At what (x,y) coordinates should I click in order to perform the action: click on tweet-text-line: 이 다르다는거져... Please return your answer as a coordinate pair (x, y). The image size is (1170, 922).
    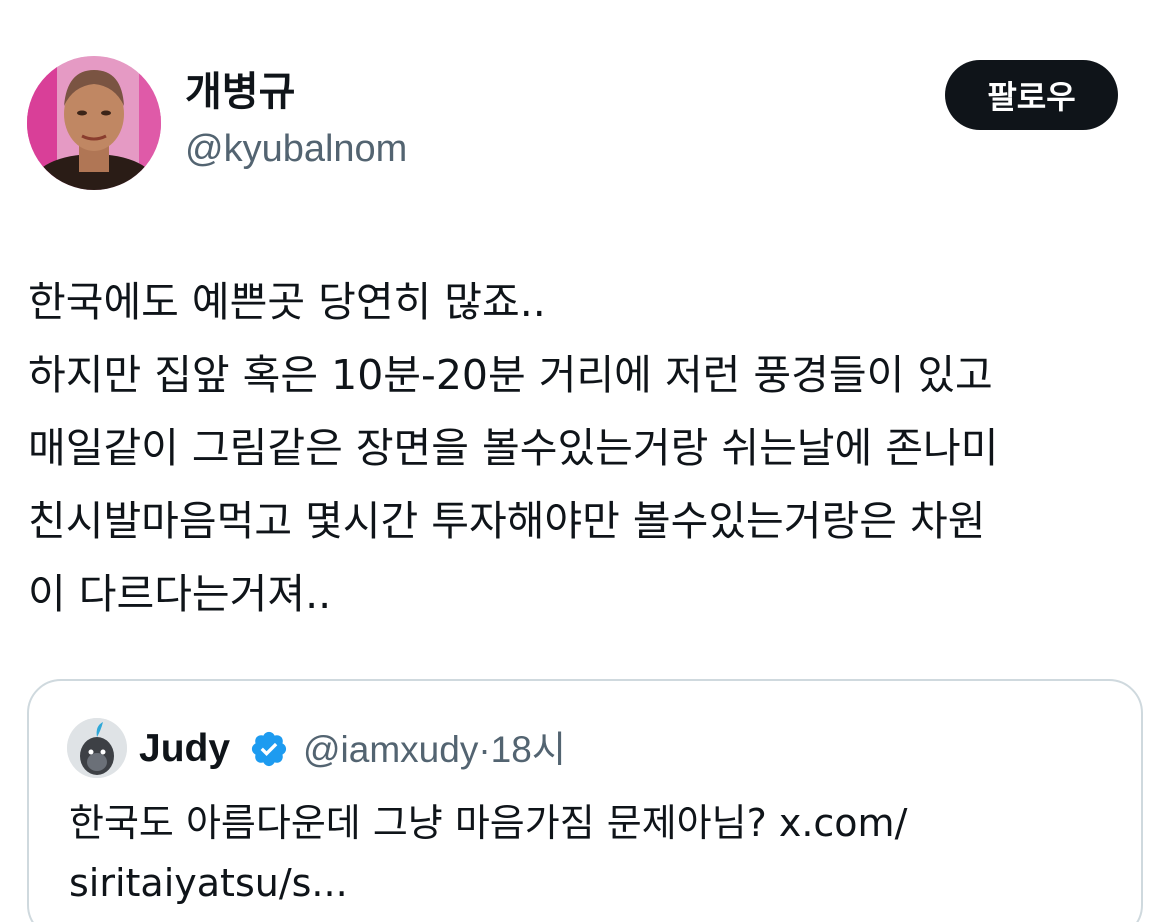
    Looking at the image, I should click on (180, 594).